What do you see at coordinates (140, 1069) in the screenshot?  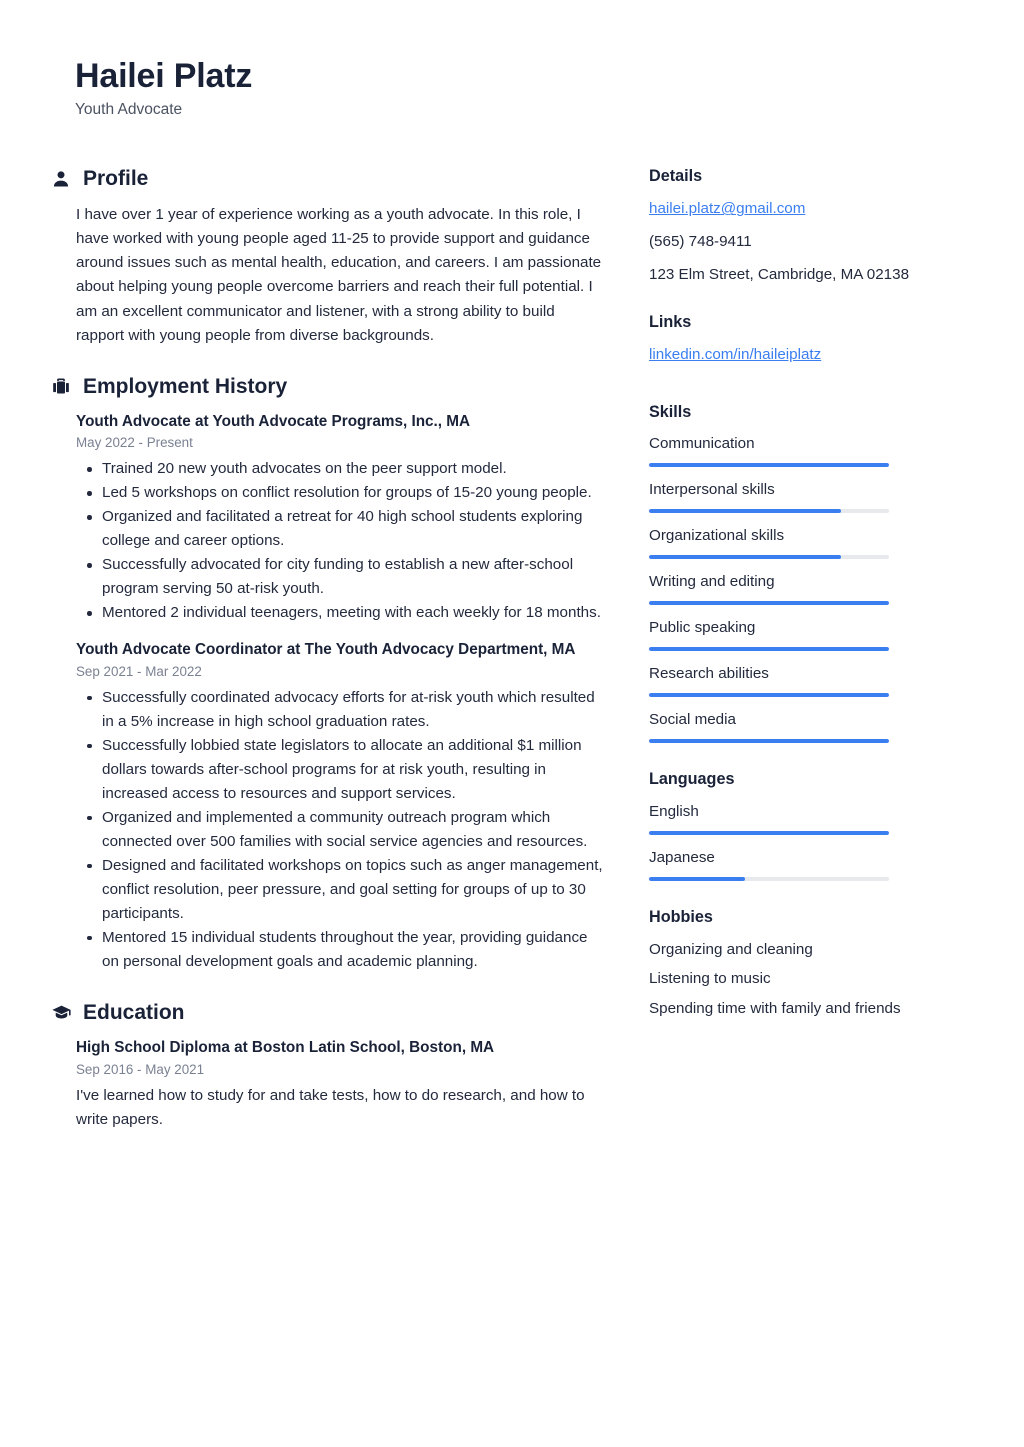 I see `education-entry-date: Sep 2016 - May 2021` at bounding box center [140, 1069].